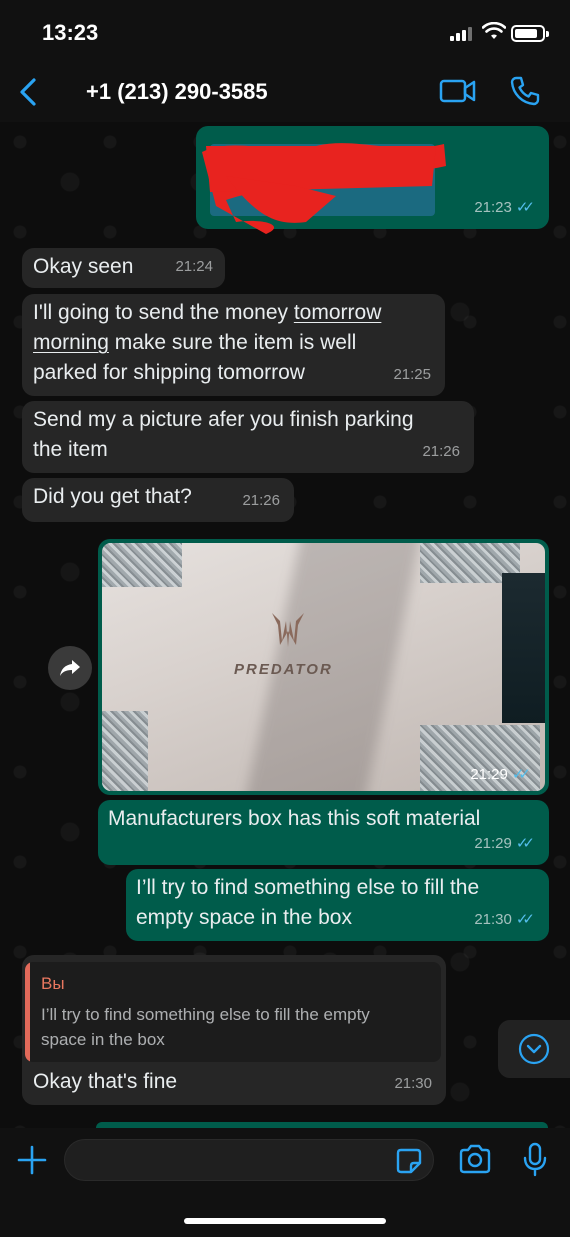 This screenshot has height=1237, width=570. Describe the element at coordinates (232, 342) in the screenshot. I see `message-text-line: make sure the item is well` at that location.